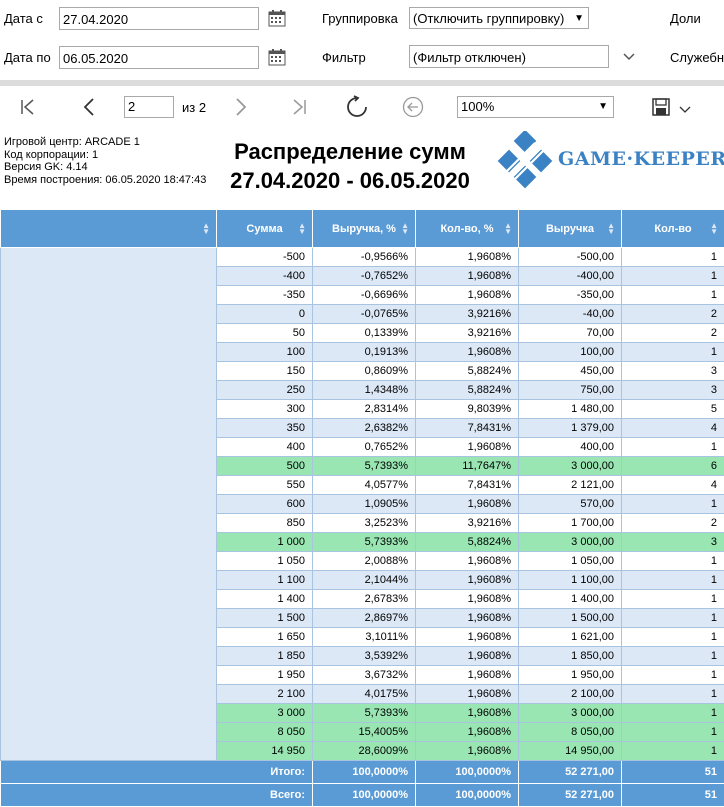  I want to click on back-icon, so click(413, 107).